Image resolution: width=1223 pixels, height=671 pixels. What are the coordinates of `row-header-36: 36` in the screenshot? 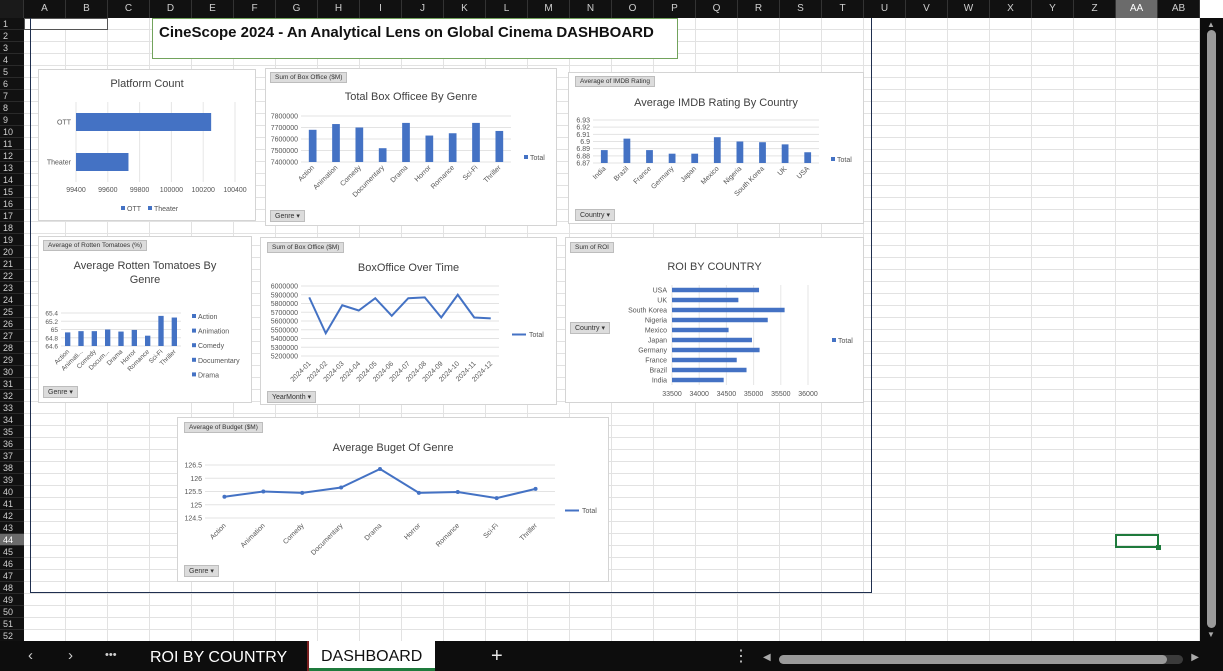 It's located at (12, 444).